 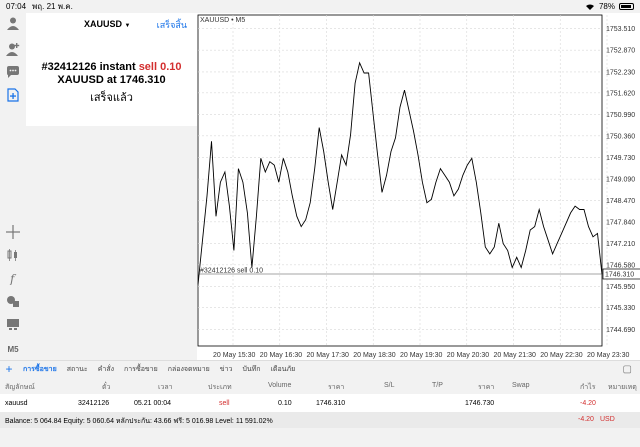 I want to click on tab-orders: คำสั่ง, so click(x=106, y=369).